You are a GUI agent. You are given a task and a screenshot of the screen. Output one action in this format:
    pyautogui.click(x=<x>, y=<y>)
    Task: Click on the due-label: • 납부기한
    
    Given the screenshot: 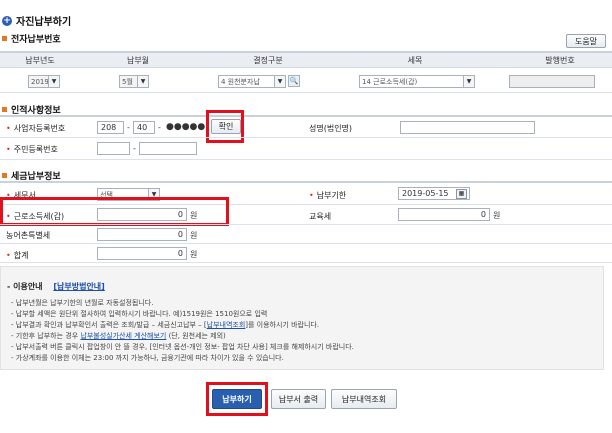 What is the action you would take?
    pyautogui.click(x=328, y=195)
    